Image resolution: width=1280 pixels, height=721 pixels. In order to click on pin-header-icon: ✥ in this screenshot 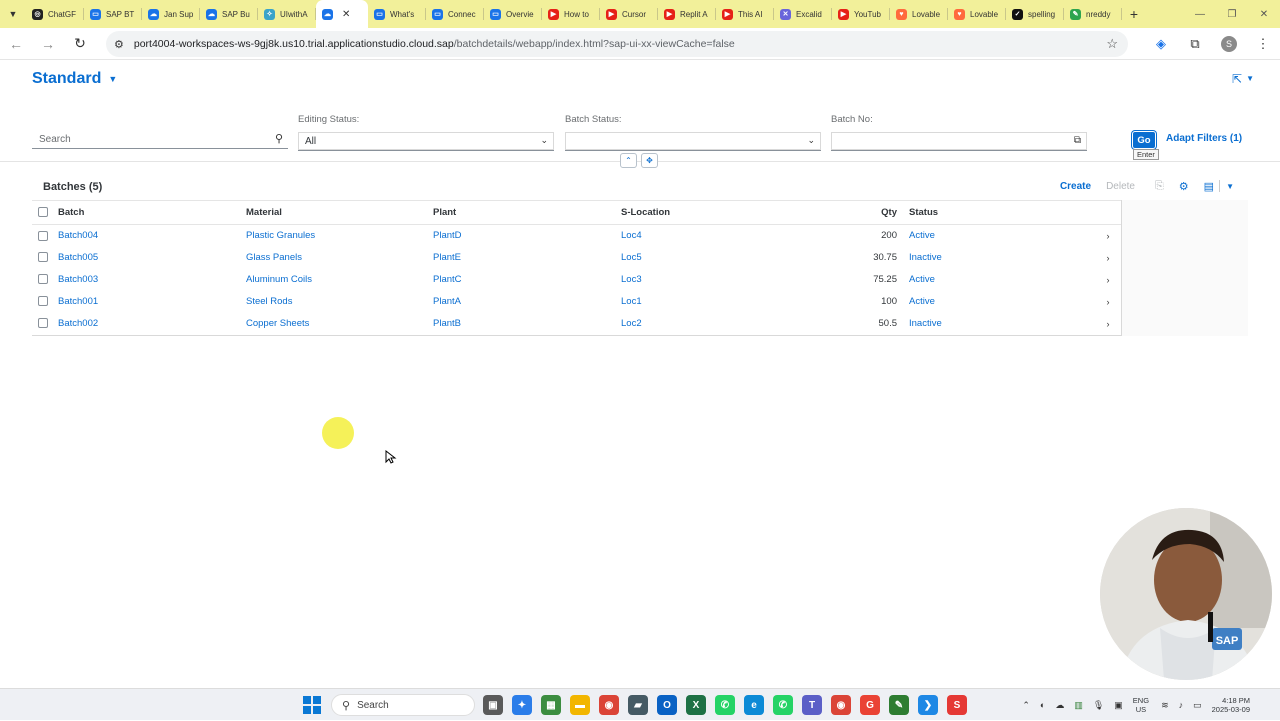, I will do `click(649, 160)`.